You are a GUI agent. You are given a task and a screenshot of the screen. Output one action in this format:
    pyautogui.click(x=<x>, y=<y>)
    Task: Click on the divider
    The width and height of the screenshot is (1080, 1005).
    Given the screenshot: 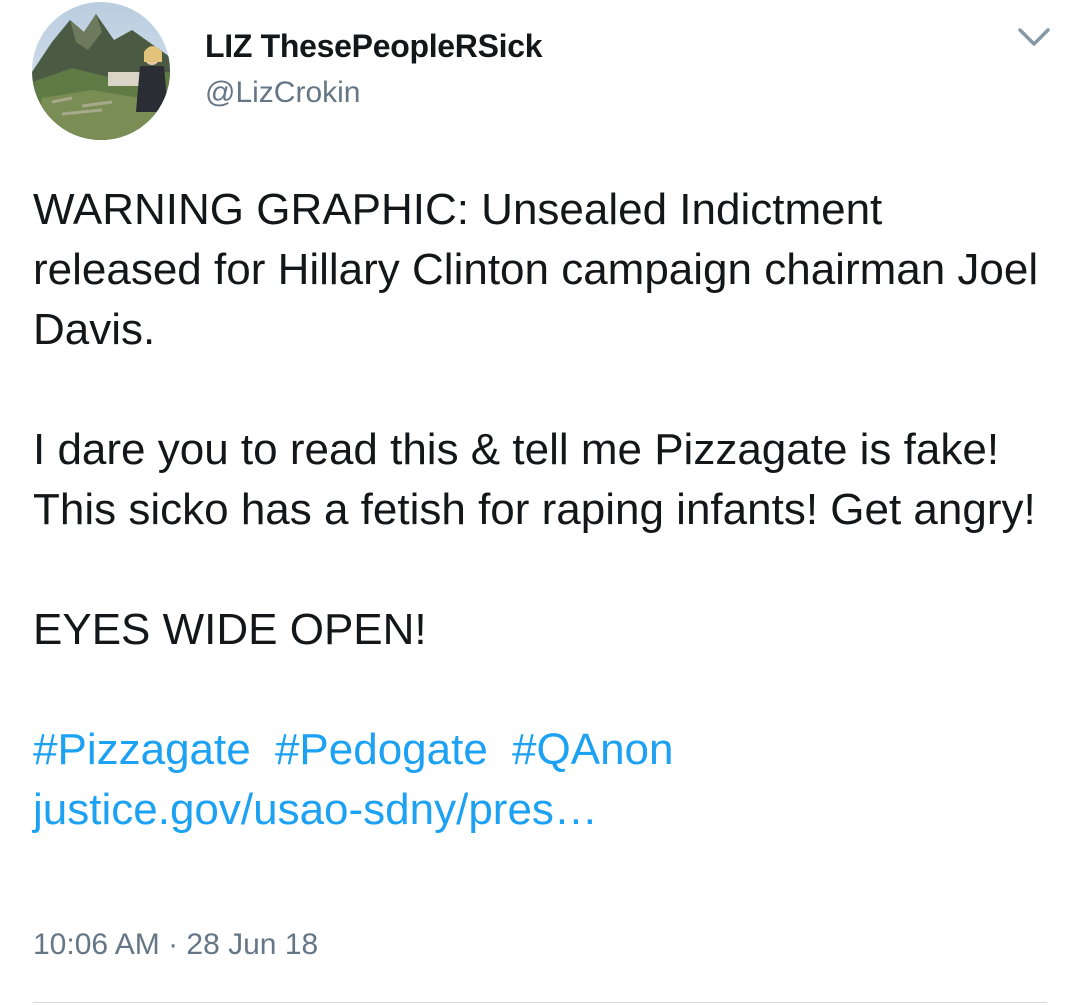 What is the action you would take?
    pyautogui.click(x=540, y=1002)
    